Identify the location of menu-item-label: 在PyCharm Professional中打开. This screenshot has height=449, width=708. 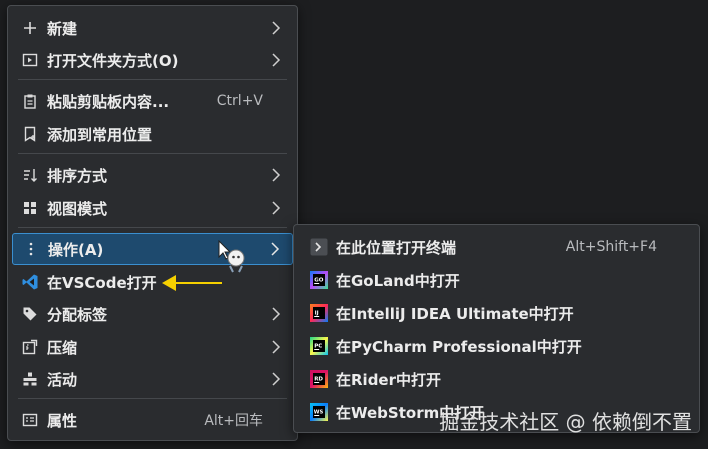
(459, 346).